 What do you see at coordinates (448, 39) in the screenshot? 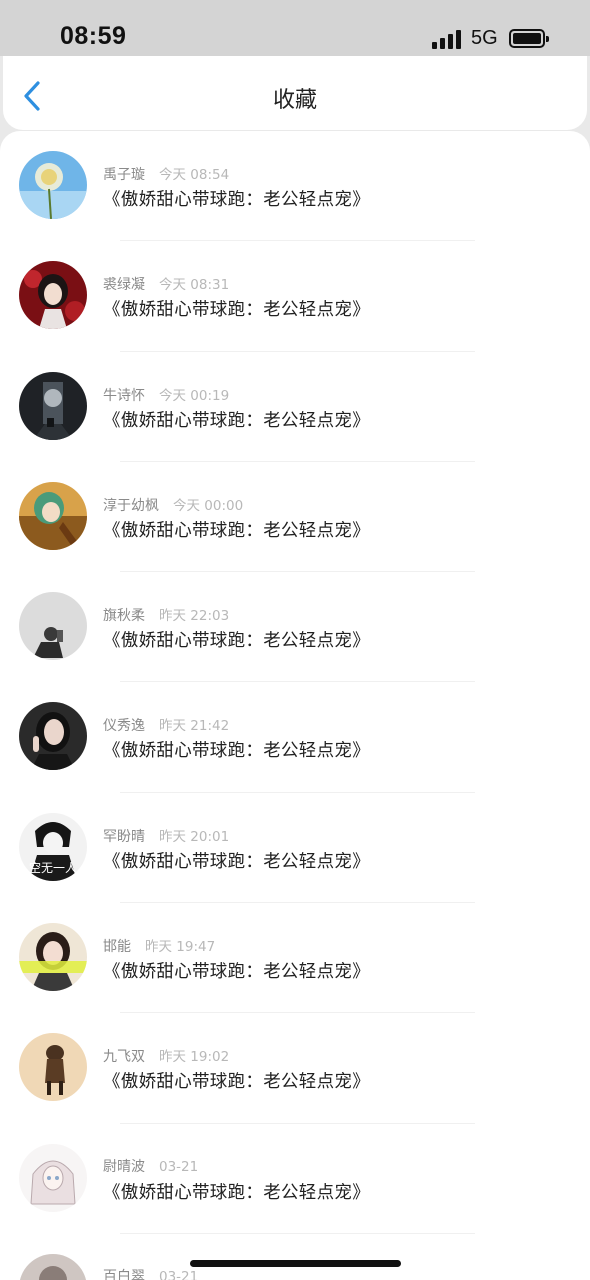
I see `cellular-signal-icon` at bounding box center [448, 39].